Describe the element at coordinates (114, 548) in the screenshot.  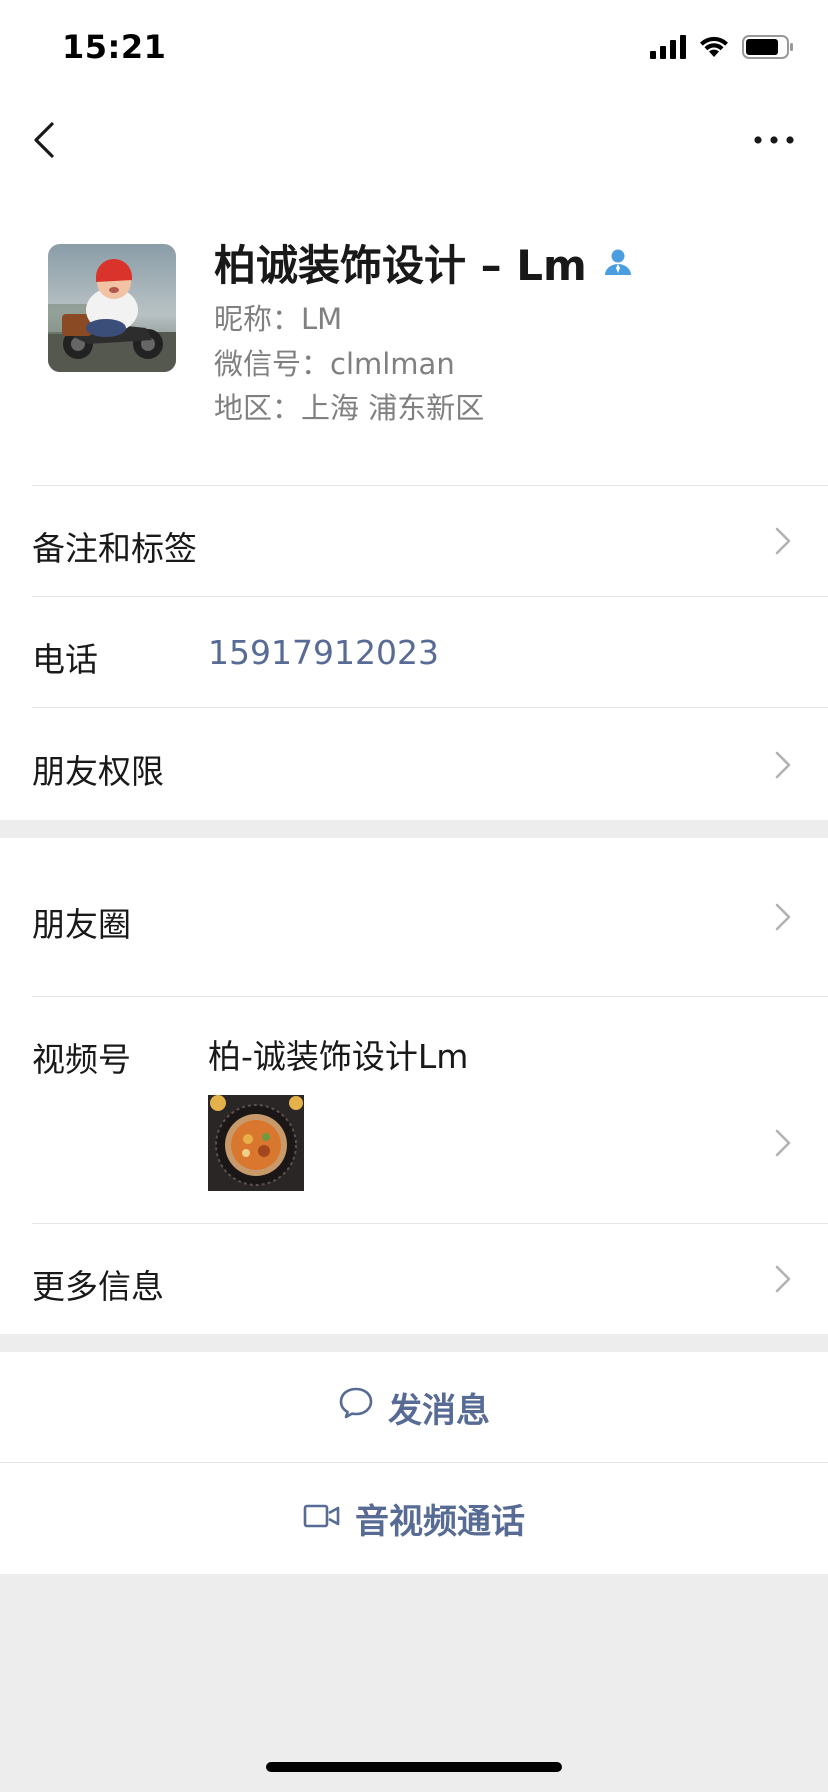
I see `notes-tags-label: 备注和标签` at that location.